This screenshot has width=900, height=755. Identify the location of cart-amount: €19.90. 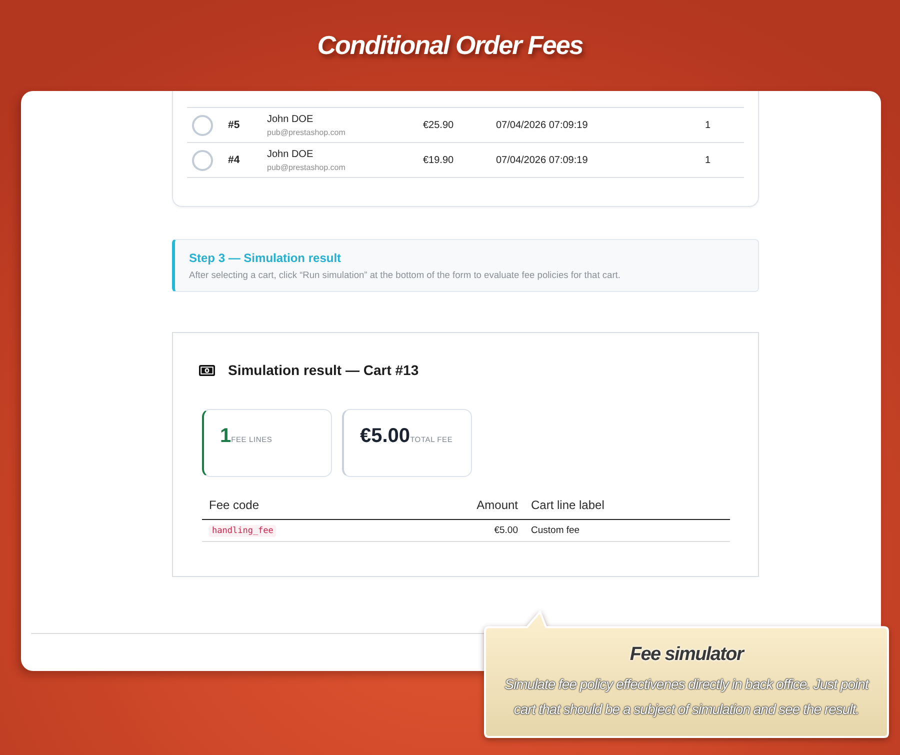
(438, 160).